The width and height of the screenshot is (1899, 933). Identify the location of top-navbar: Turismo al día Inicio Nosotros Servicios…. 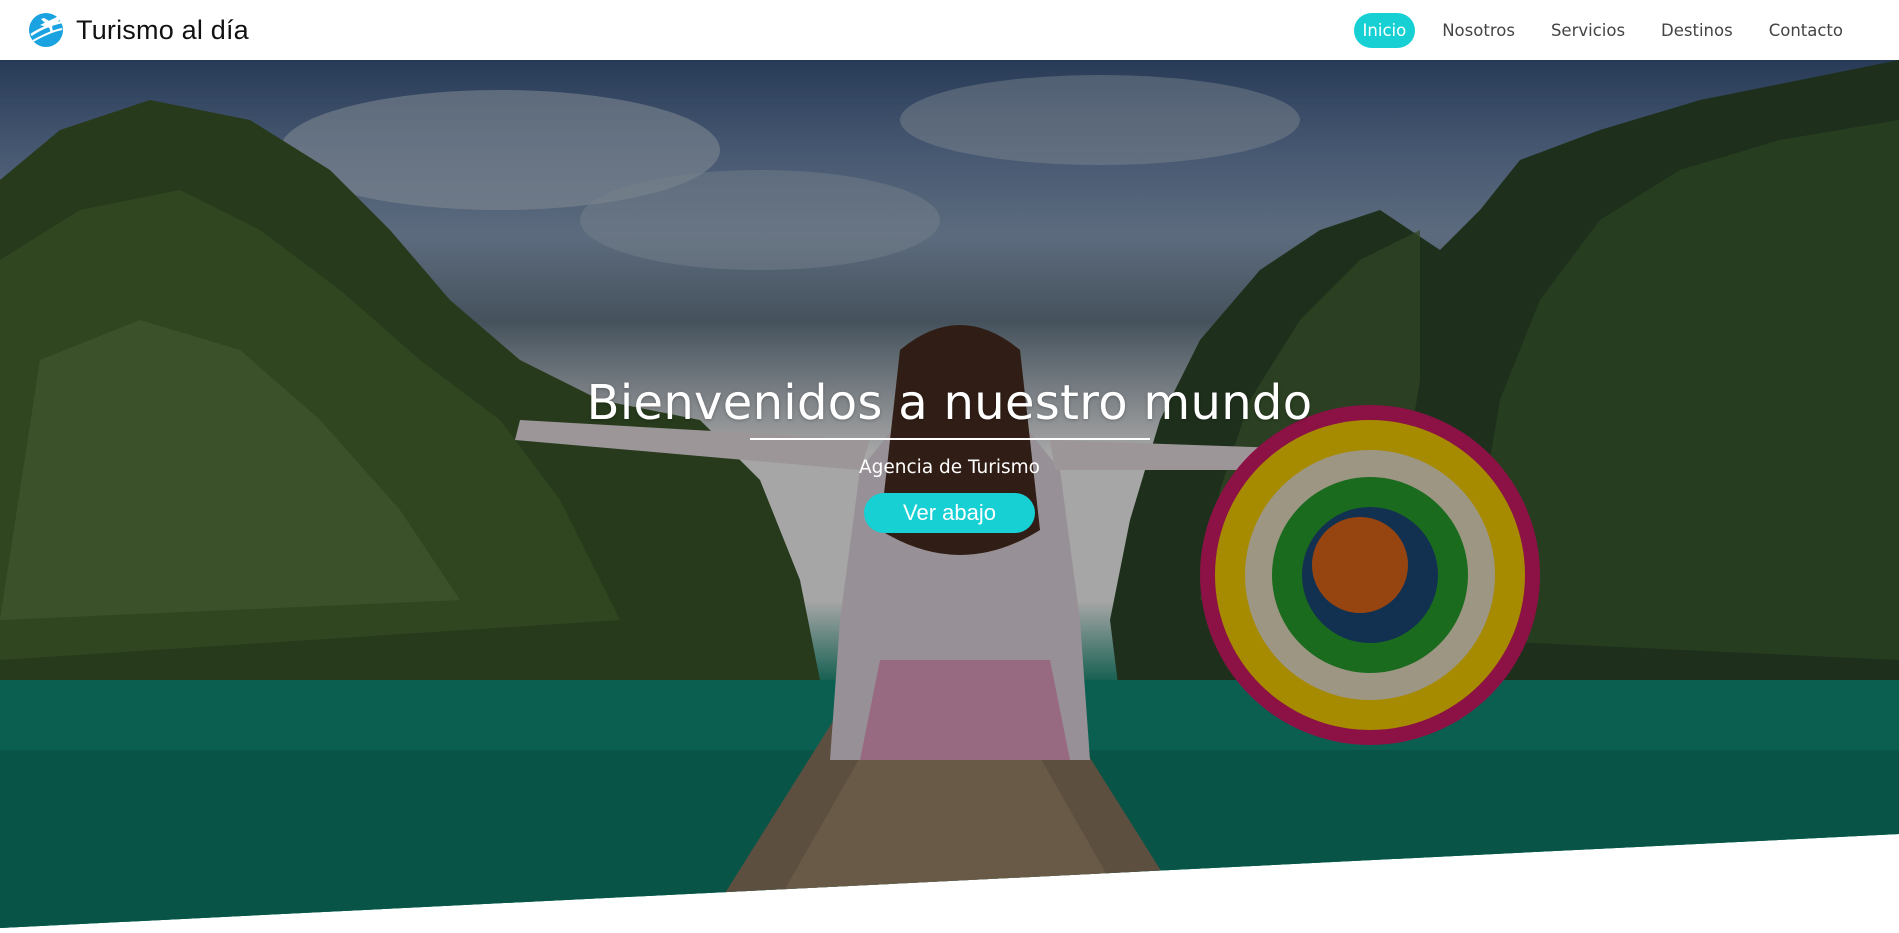
(949, 30).